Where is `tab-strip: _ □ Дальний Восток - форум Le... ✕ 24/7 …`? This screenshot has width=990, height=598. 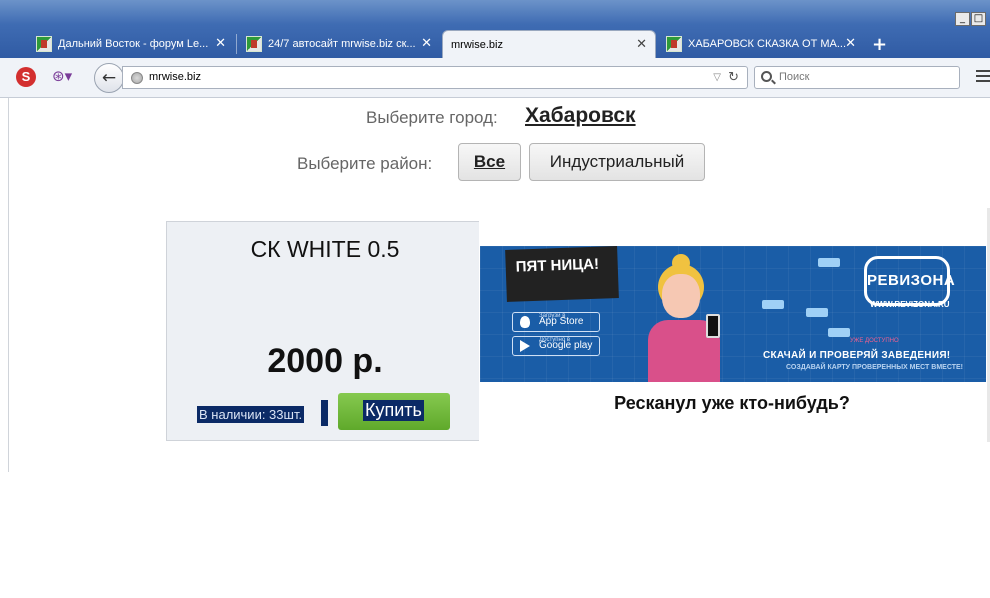
tab-strip: _ □ Дальний Восток - форум Le... ✕ 24/7 … is located at coordinates (495, 30).